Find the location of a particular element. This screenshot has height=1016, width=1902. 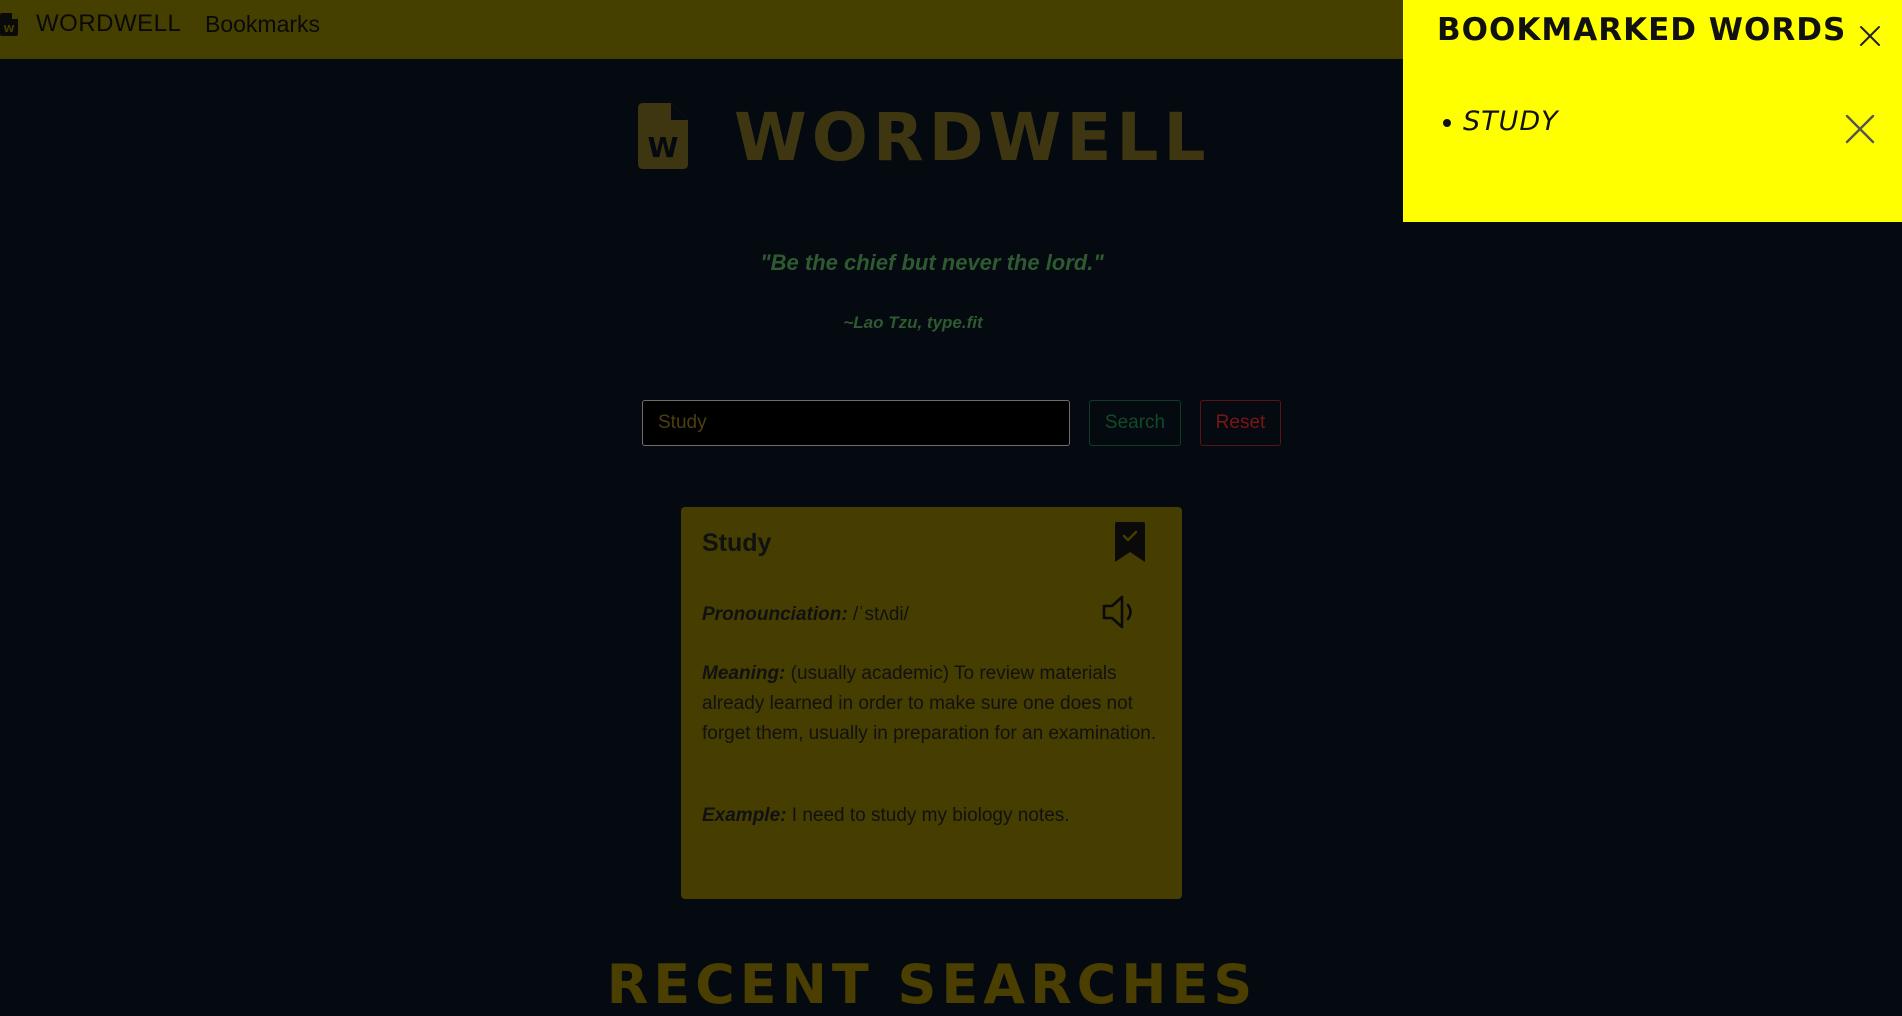

quote-author: ~Lao Tzu, type.fit is located at coordinates (913, 322).